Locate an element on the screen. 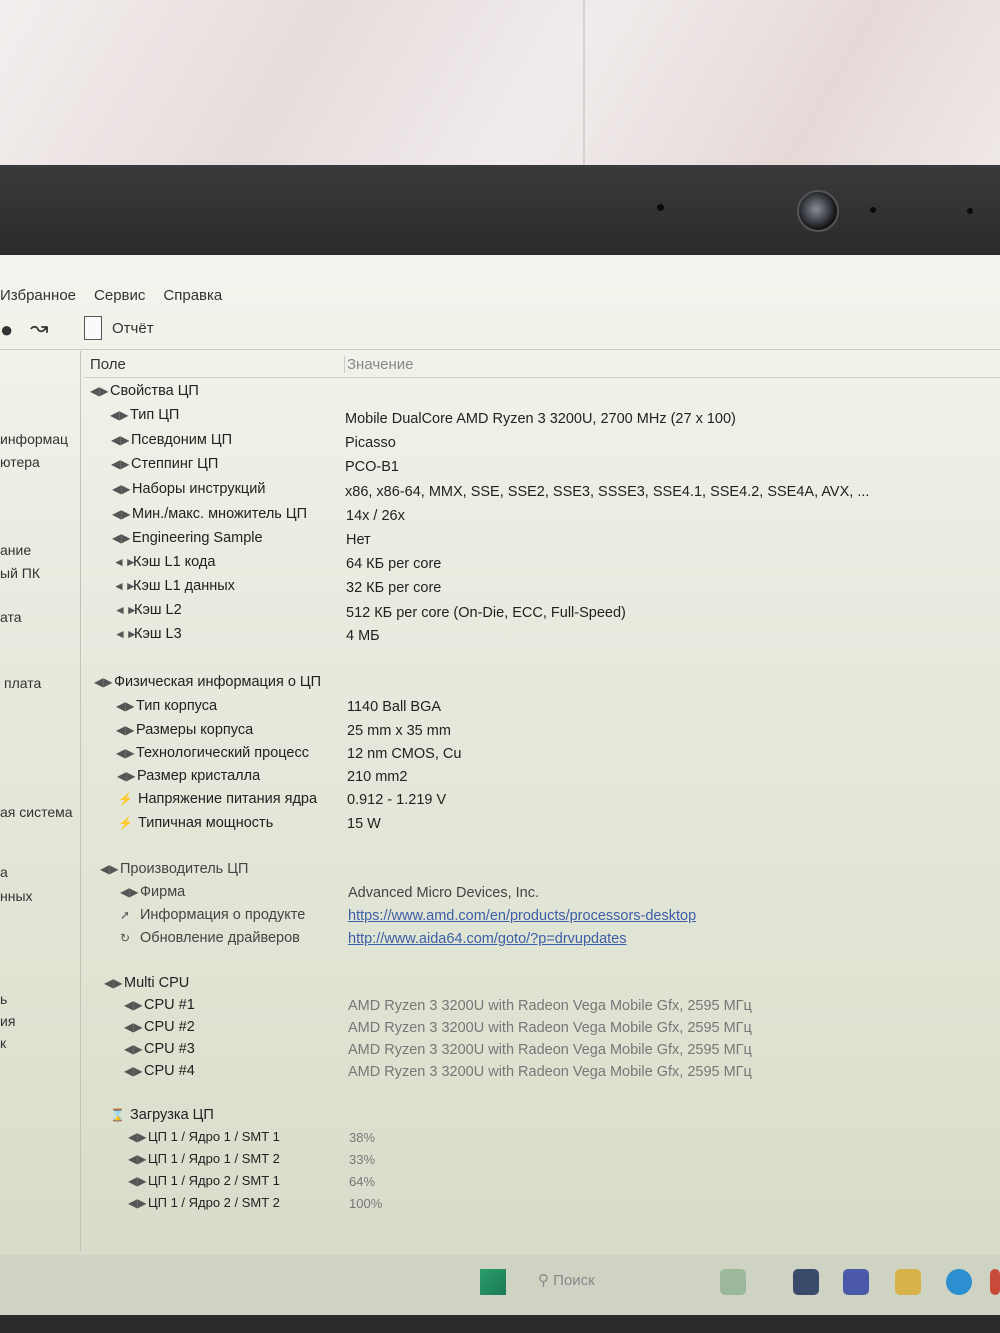 The height and width of the screenshot is (1333, 1000). list-item: ⚡ Типичная мощность is located at coordinates (195, 823).